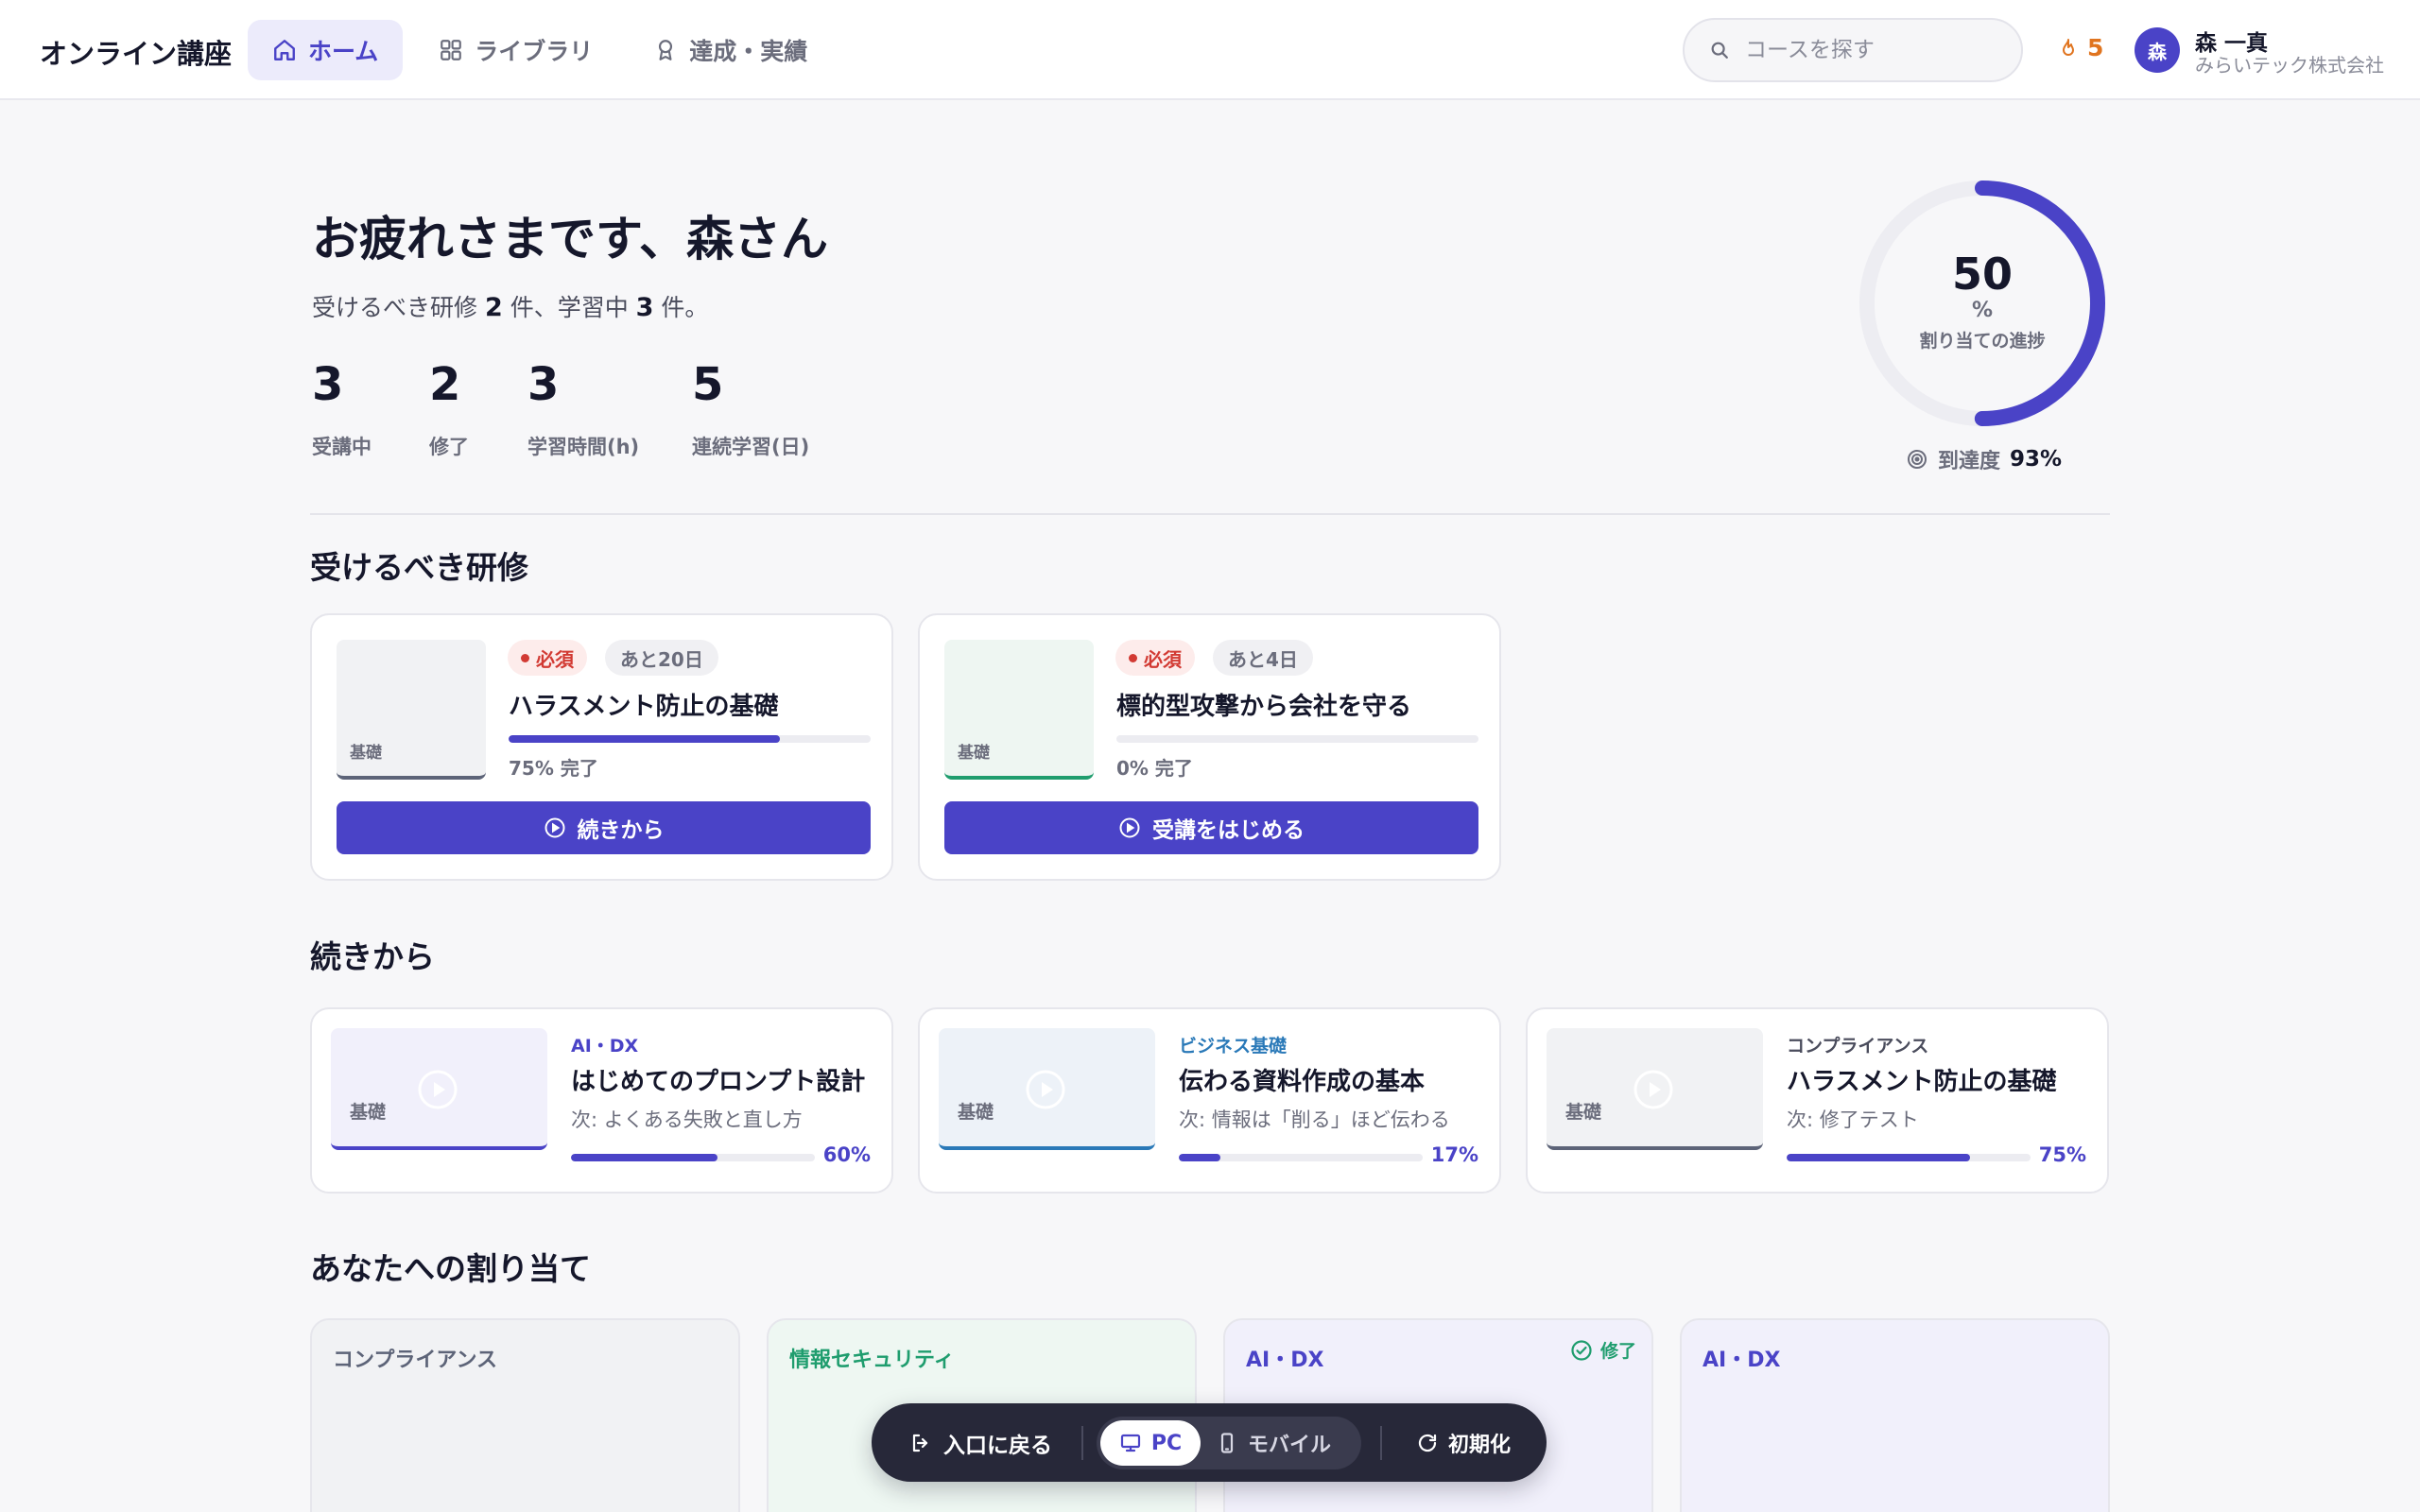  Describe the element at coordinates (644, 307) in the screenshot. I see `summary-learning-count: 3` at that location.